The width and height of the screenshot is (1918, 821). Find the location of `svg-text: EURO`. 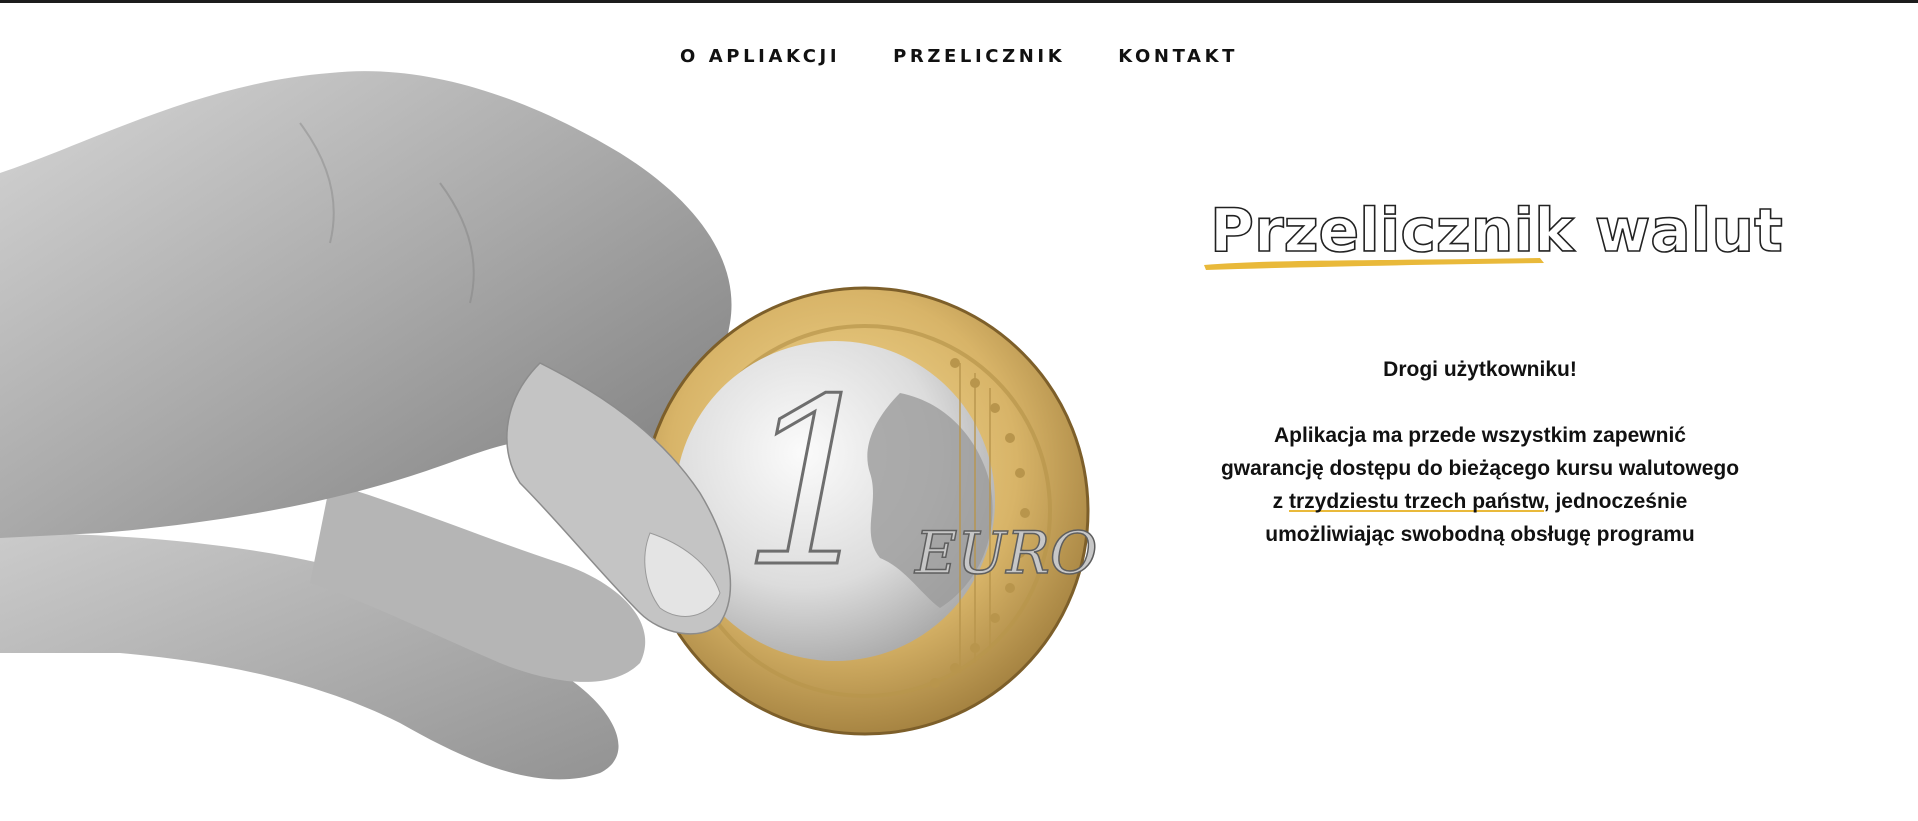

svg-text: EURO is located at coordinates (1005, 553).